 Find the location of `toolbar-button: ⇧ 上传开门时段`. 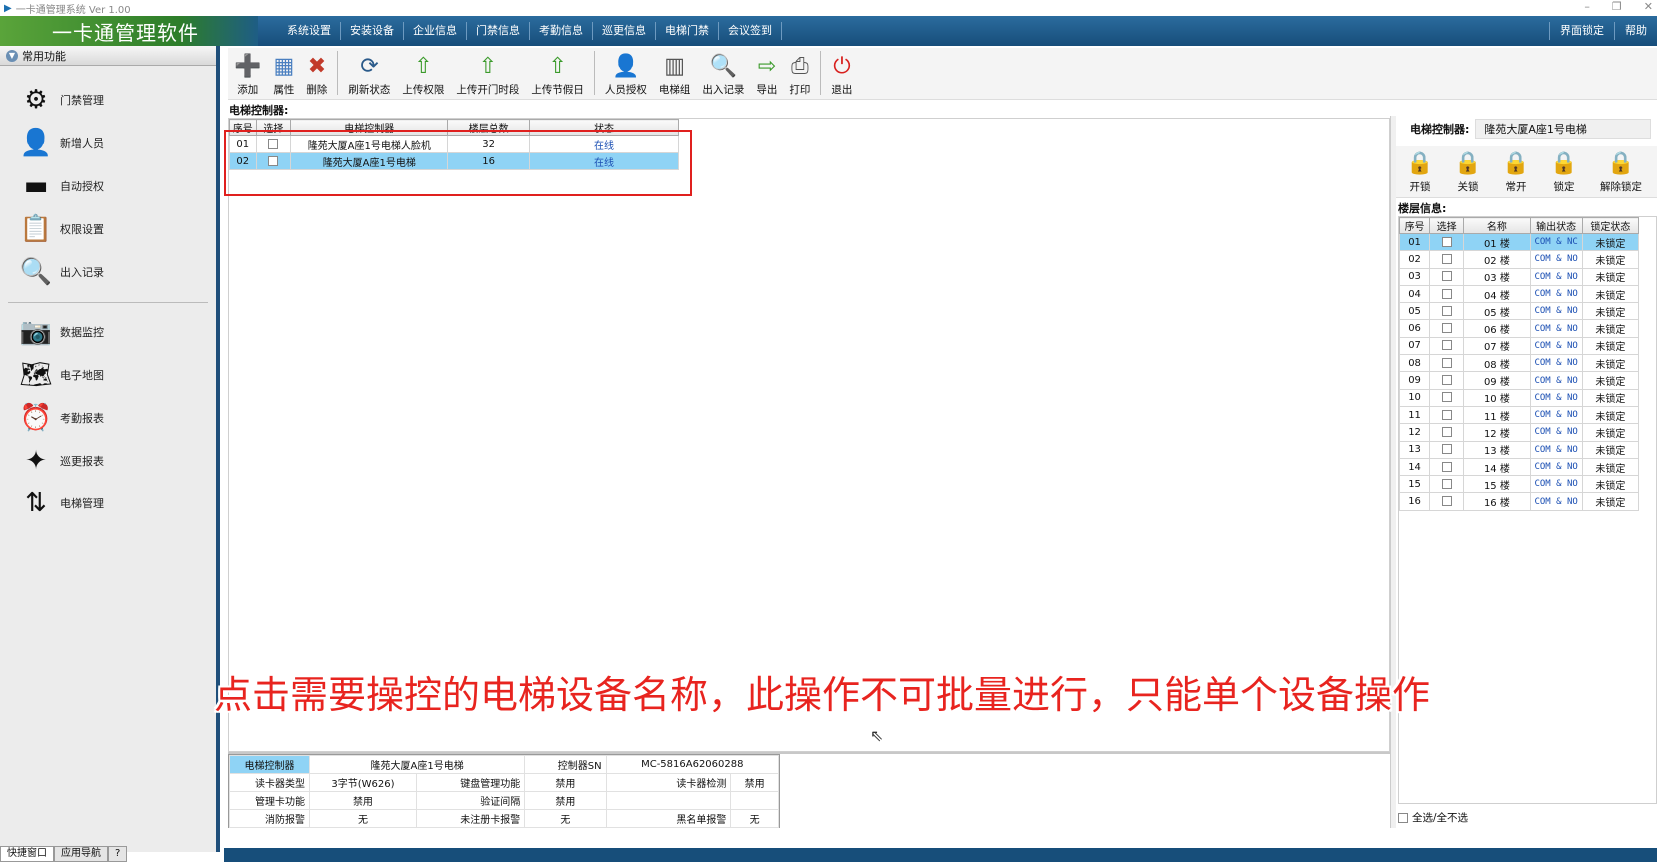

toolbar-button: ⇧ 上传开门时段 is located at coordinates (487, 74).